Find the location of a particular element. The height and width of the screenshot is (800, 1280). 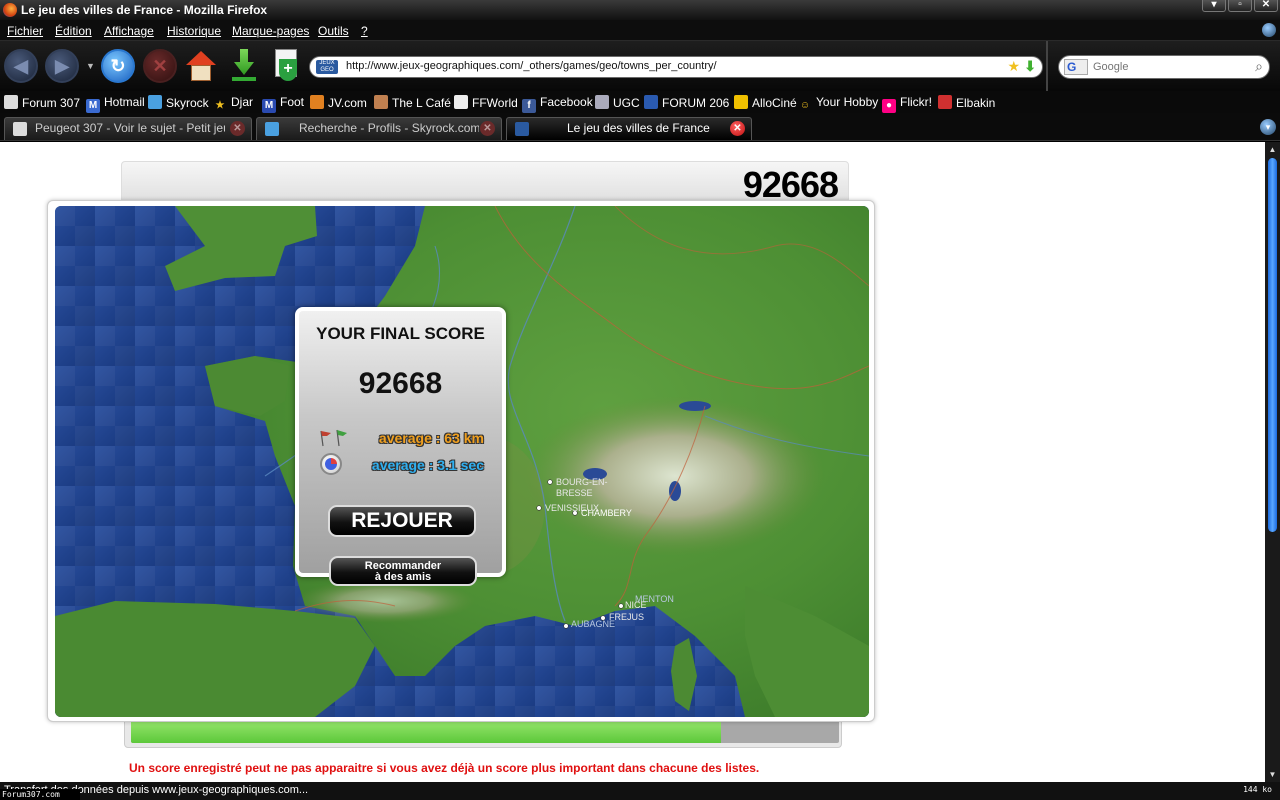

stop-button: ✕ is located at coordinates (160, 66).